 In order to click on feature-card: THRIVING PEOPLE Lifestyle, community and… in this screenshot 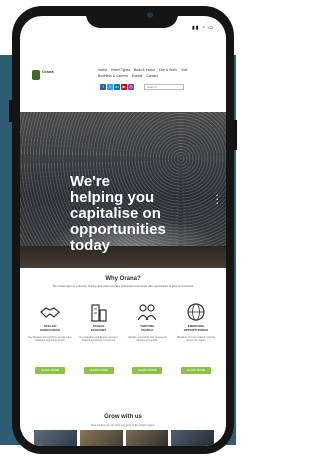, I will do `click(147, 338)`.